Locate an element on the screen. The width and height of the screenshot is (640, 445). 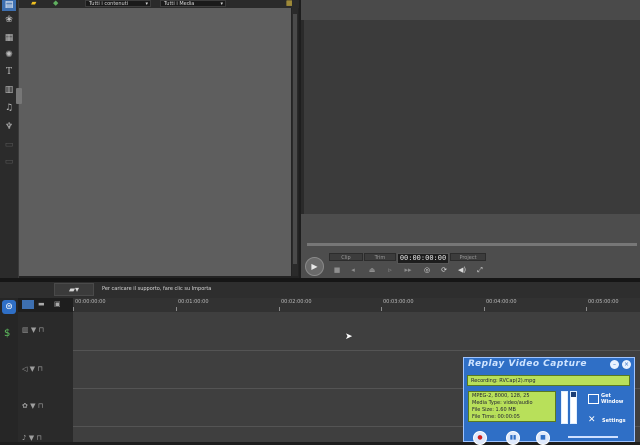
prev-button: ◂ is located at coordinates (353, 270).